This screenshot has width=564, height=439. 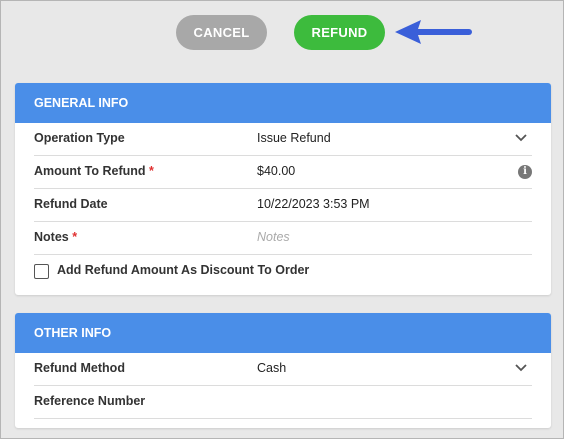 I want to click on general-info-header: GENERAL INFO, so click(x=283, y=103).